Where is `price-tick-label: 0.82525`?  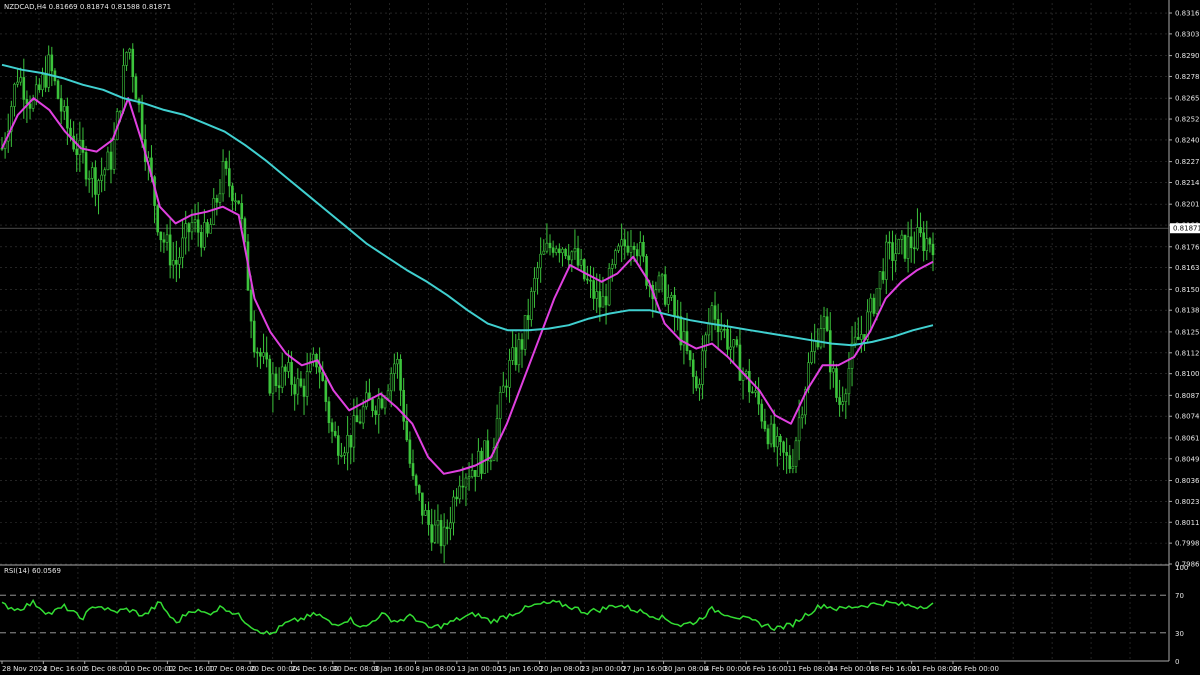 price-tick-label: 0.82525 is located at coordinates (1187, 120).